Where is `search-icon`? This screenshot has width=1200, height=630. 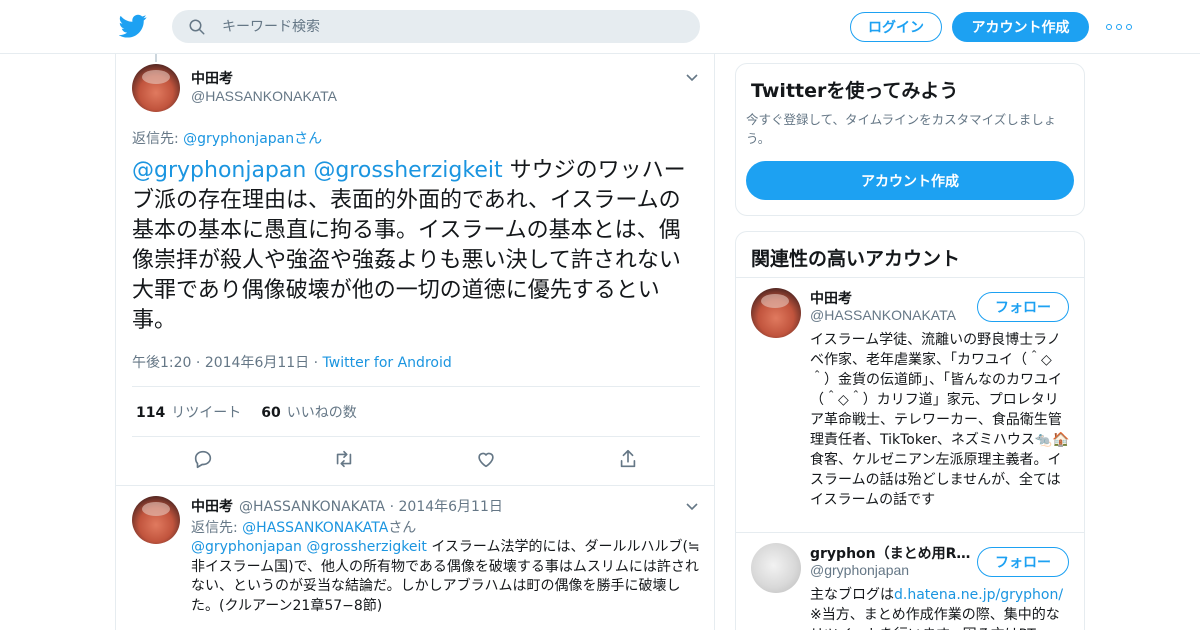 search-icon is located at coordinates (197, 26).